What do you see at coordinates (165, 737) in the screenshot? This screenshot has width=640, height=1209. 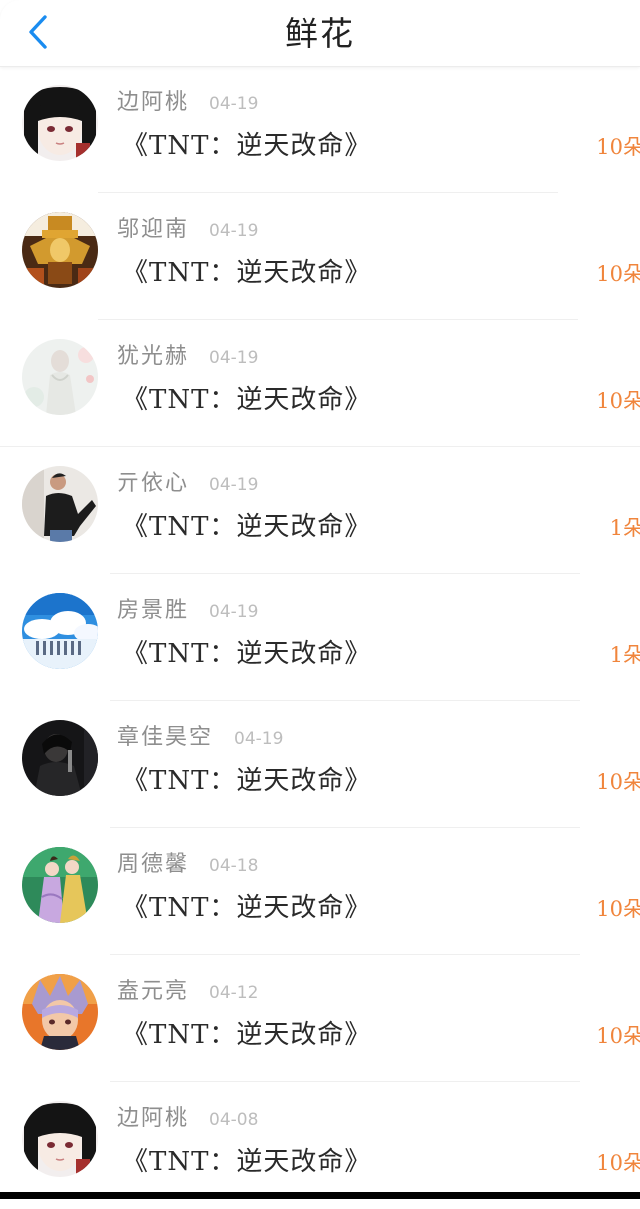 I see `sender-name: 章佳昊空` at bounding box center [165, 737].